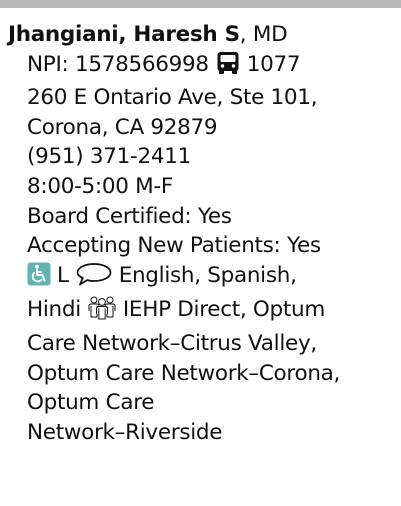 The width and height of the screenshot is (401, 506). Describe the element at coordinates (54, 310) in the screenshot. I see `languages-list-continued: Hindi` at that location.